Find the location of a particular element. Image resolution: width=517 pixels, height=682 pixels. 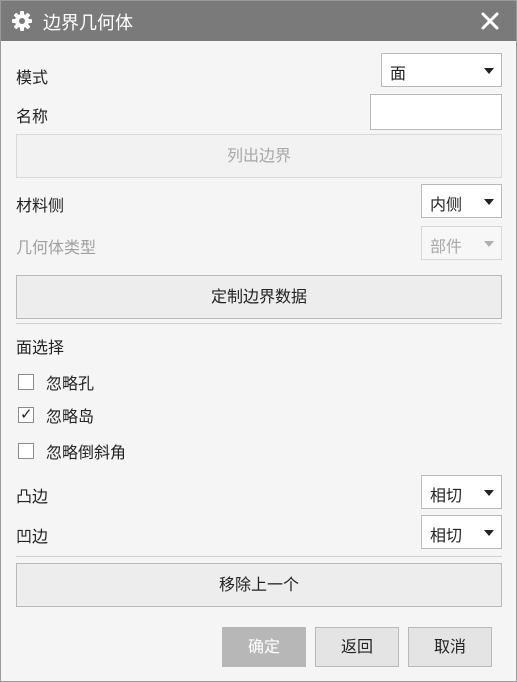

name-input is located at coordinates (436, 112).